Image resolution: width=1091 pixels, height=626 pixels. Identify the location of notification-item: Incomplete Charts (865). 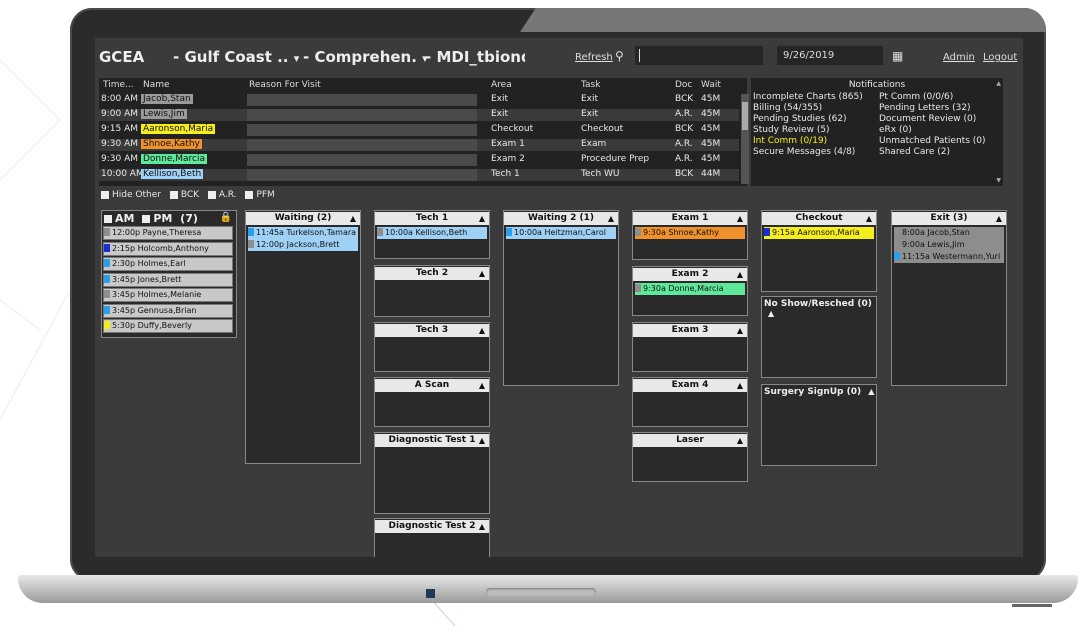
(808, 97).